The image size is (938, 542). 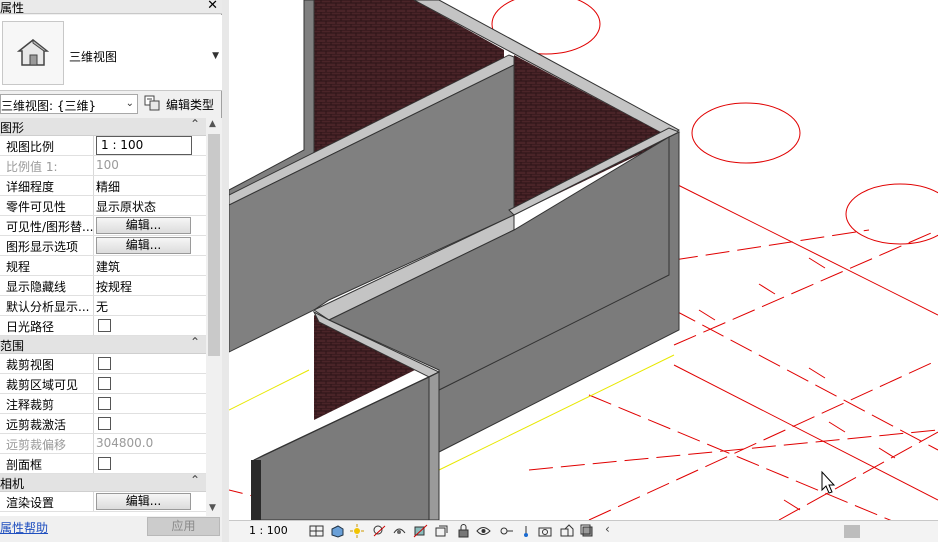 What do you see at coordinates (111, 529) in the screenshot?
I see `properties-footer: 属性帮助 应用` at bounding box center [111, 529].